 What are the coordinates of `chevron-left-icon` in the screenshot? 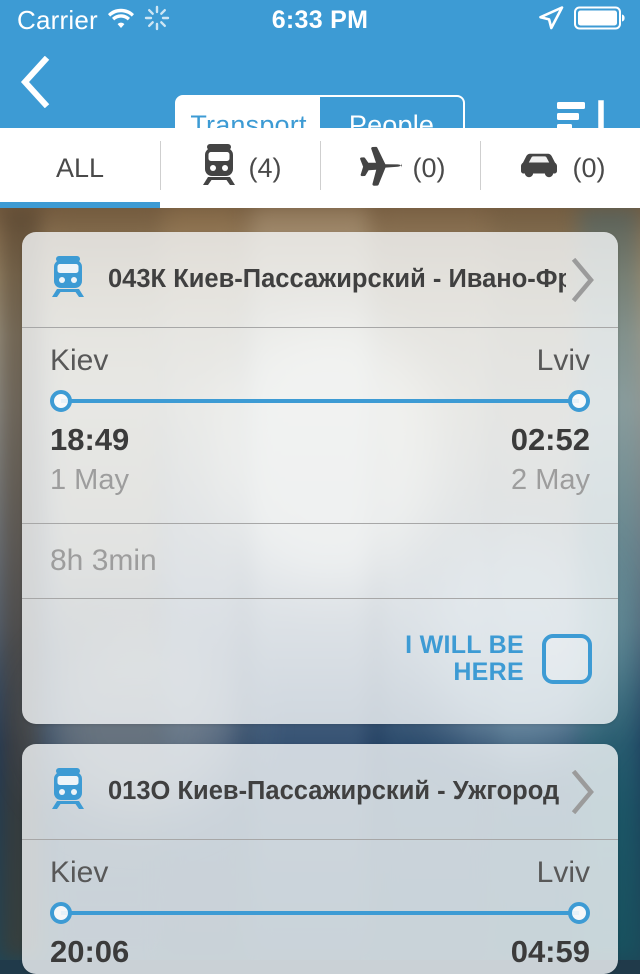 It's located at (36, 84).